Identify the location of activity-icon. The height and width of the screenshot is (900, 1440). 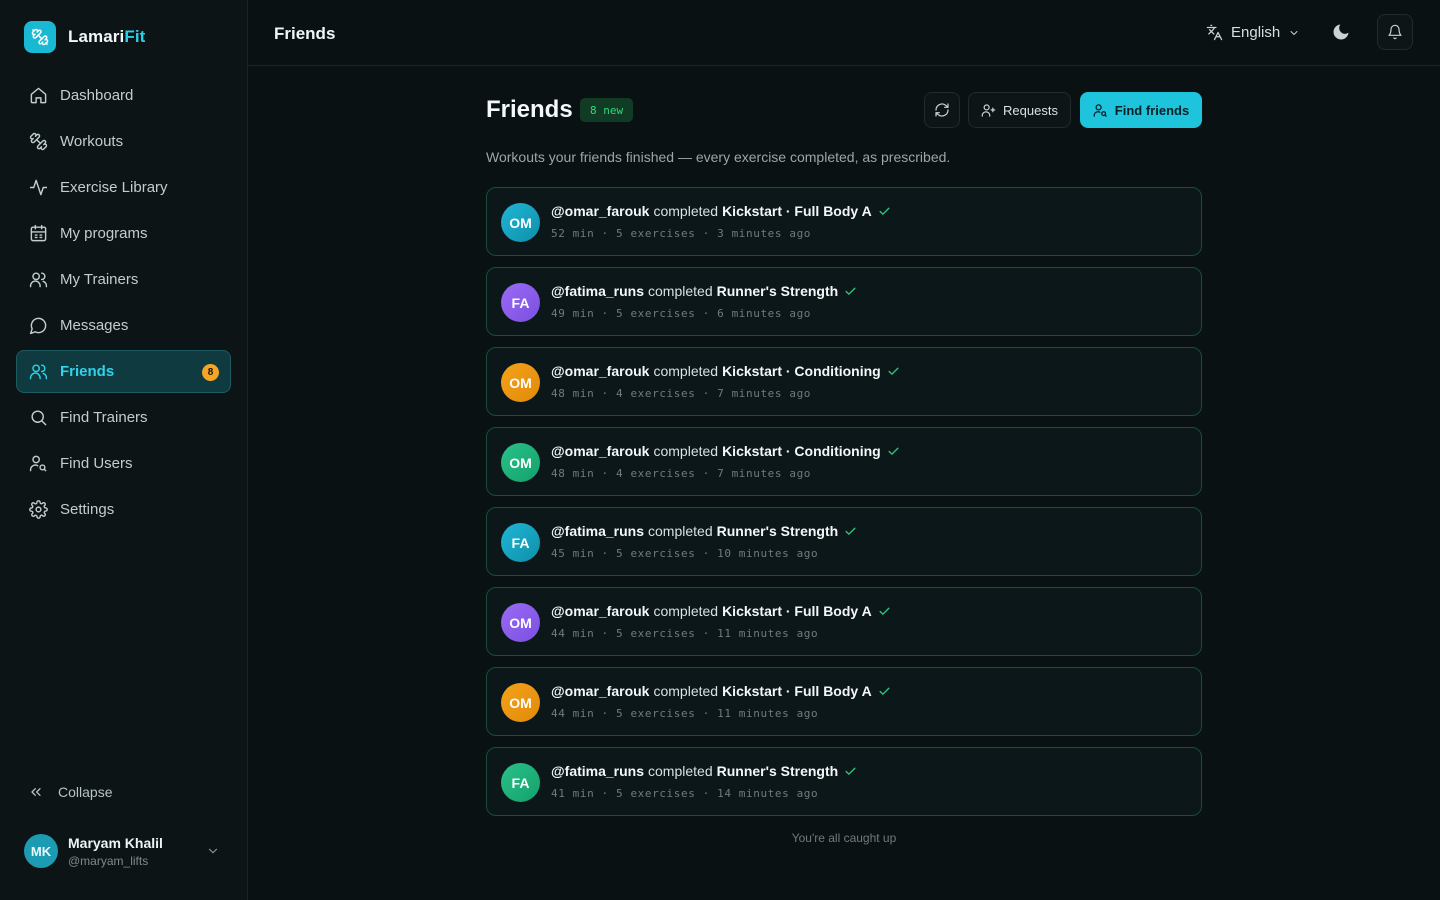
(38, 187).